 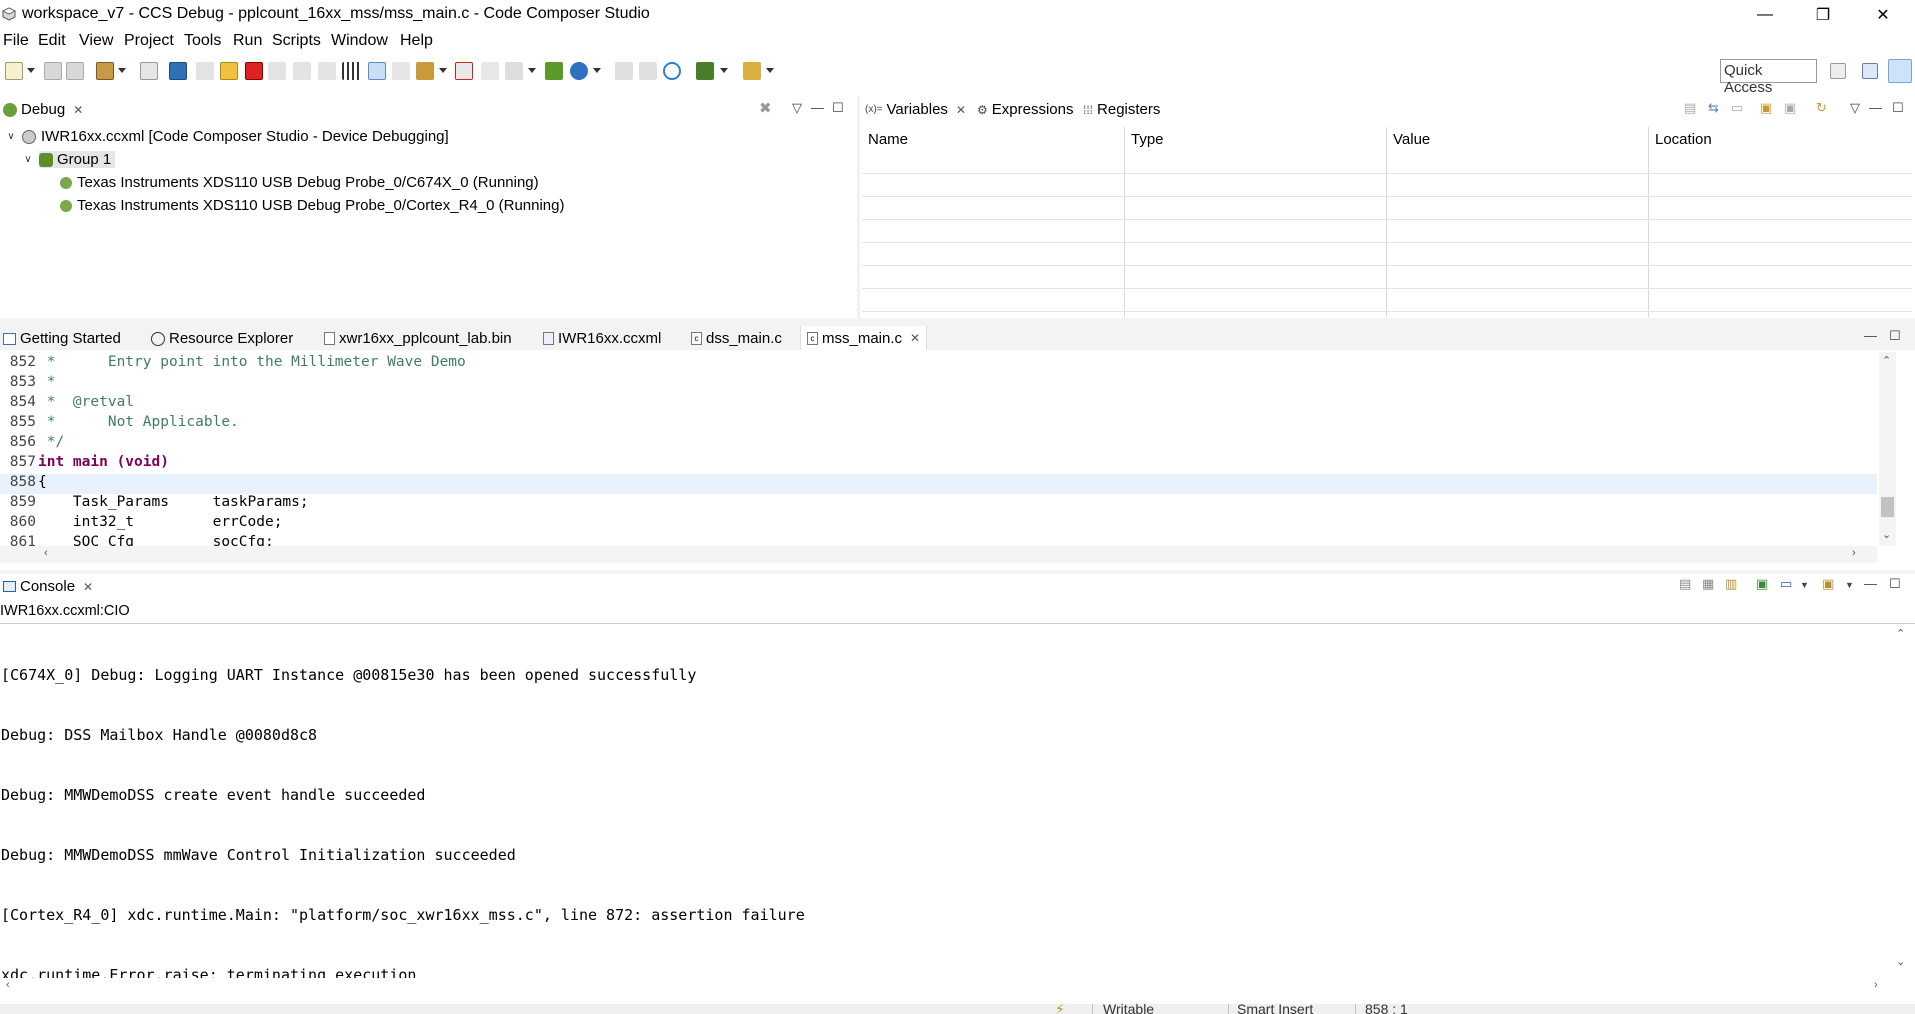 What do you see at coordinates (418, 338) in the screenshot?
I see `tab-pplcount-bin: xwr16xx_pplcount_lab.bin` at bounding box center [418, 338].